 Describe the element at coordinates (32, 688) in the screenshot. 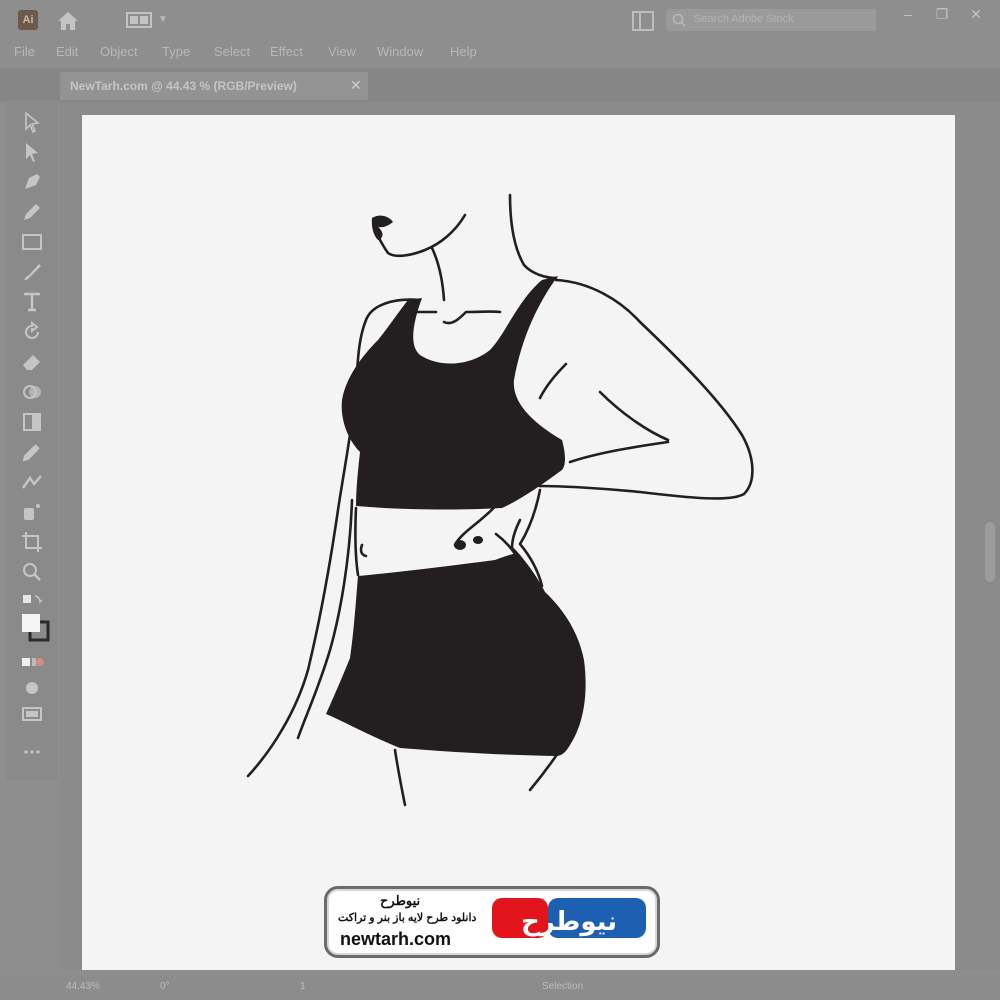

I see `draw-mode-icon` at that location.